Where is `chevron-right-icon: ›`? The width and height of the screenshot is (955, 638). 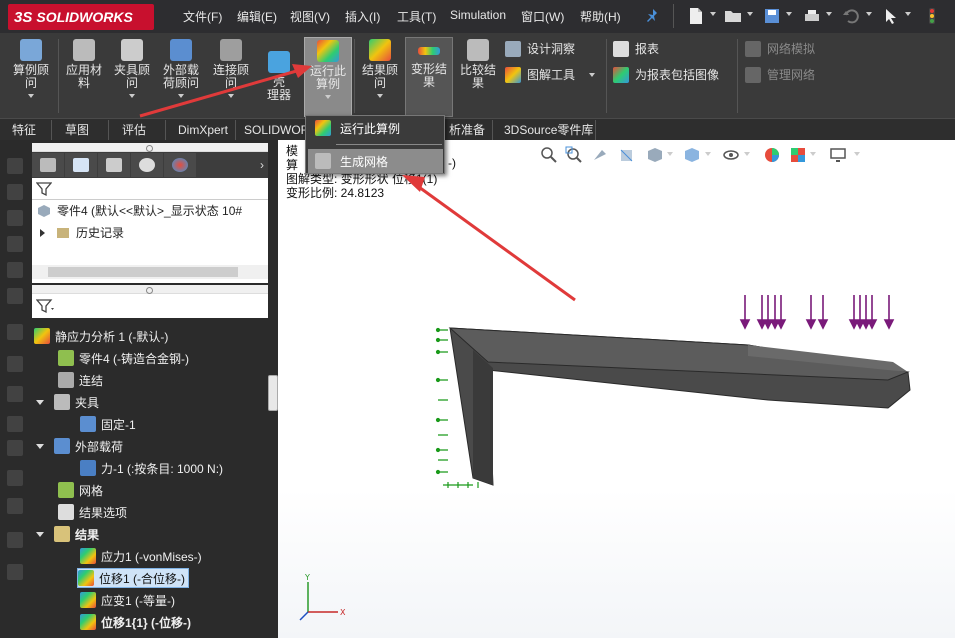
chevron-right-icon: › is located at coordinates (262, 165).